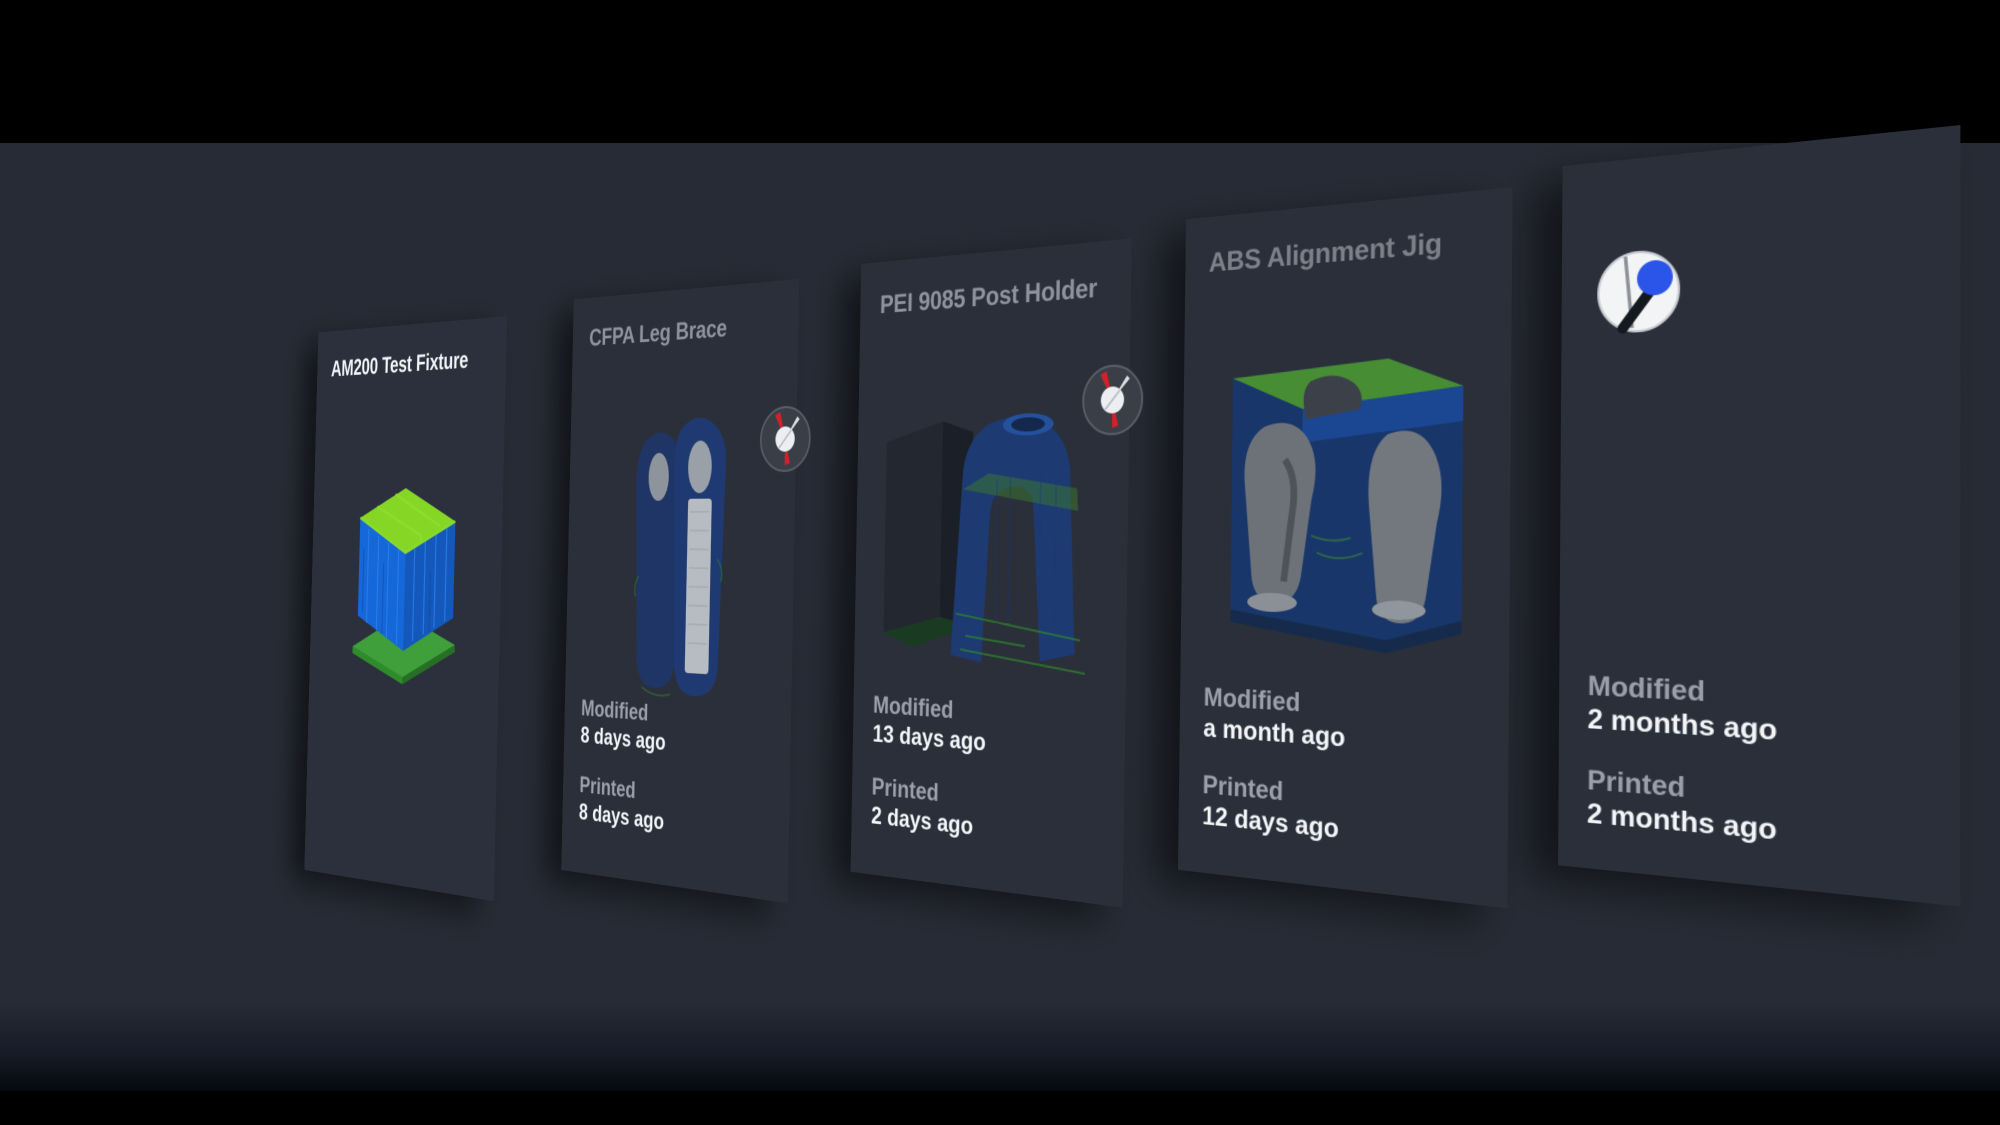 The image size is (2000, 1125). I want to click on card-metadata: Modified a month ago Printed 12 days ago, so click(1347, 771).